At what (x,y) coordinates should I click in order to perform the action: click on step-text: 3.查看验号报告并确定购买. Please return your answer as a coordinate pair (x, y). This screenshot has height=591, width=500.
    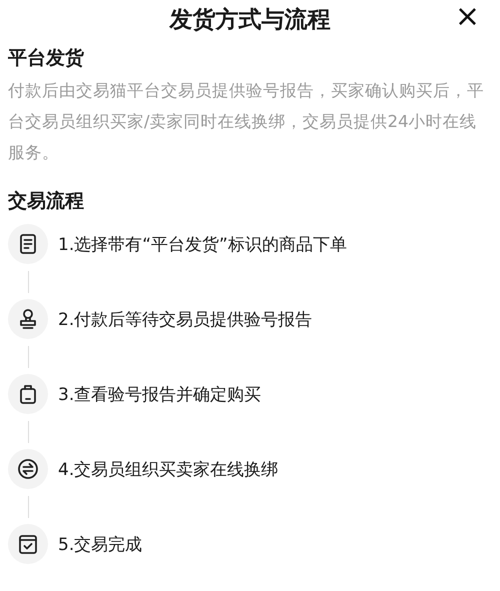
    Looking at the image, I should click on (160, 395).